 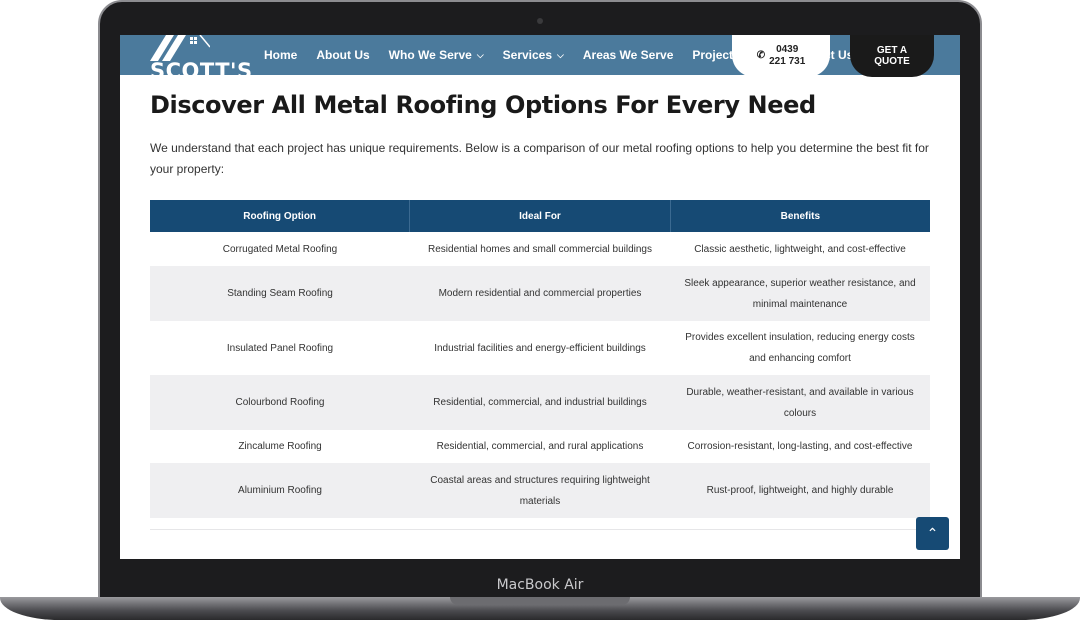 I want to click on table-cell: Standing Seam Roofing, so click(x=280, y=293).